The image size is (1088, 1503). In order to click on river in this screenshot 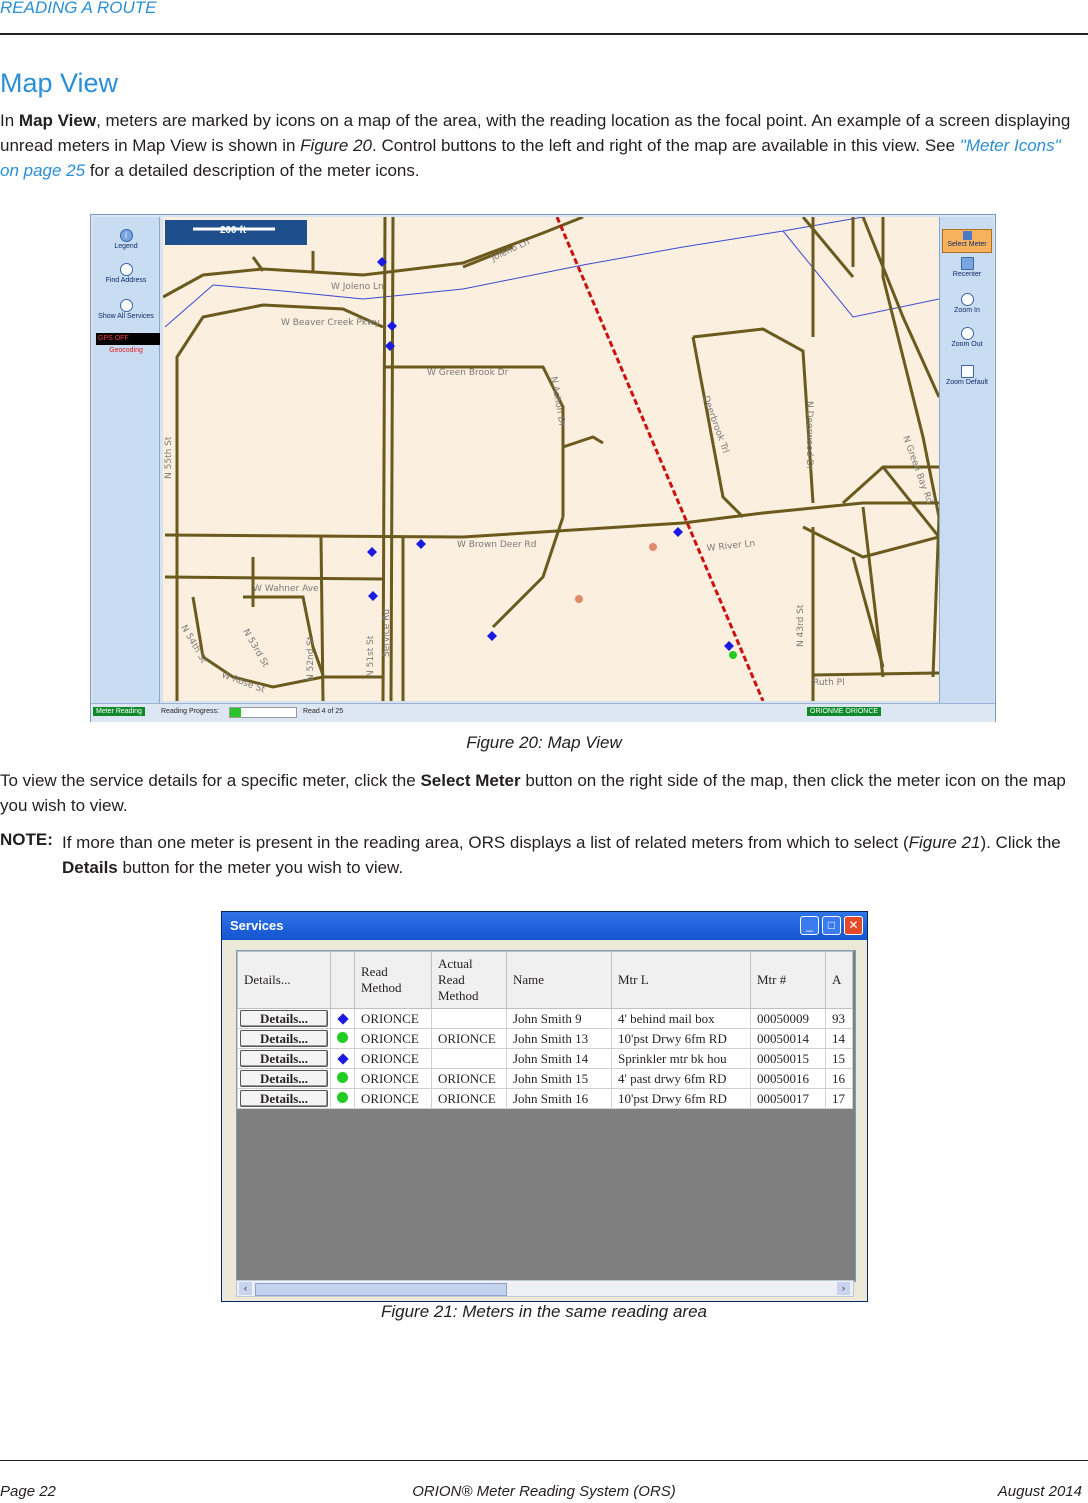, I will do `click(860, 274)`.